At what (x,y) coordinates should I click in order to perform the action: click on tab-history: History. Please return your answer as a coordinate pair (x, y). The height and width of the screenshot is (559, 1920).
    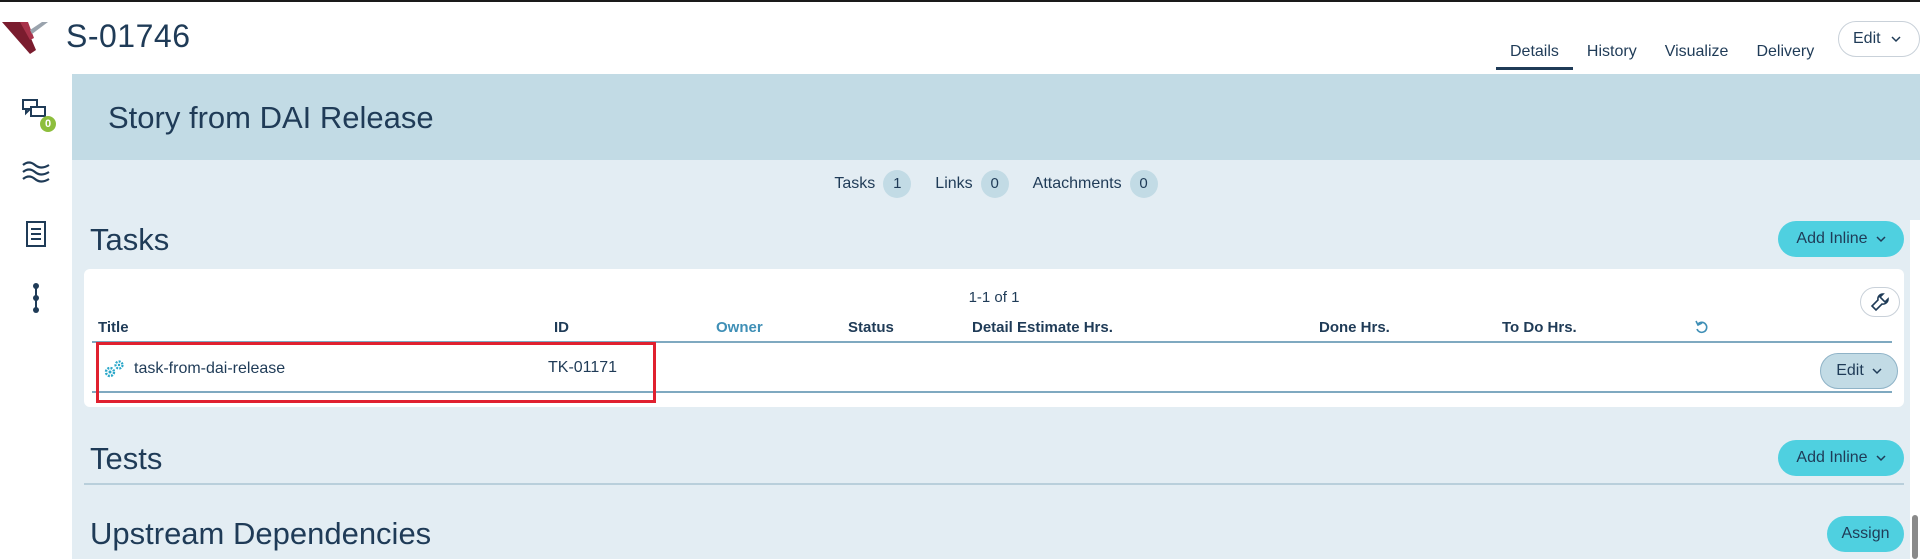
    Looking at the image, I should click on (1612, 55).